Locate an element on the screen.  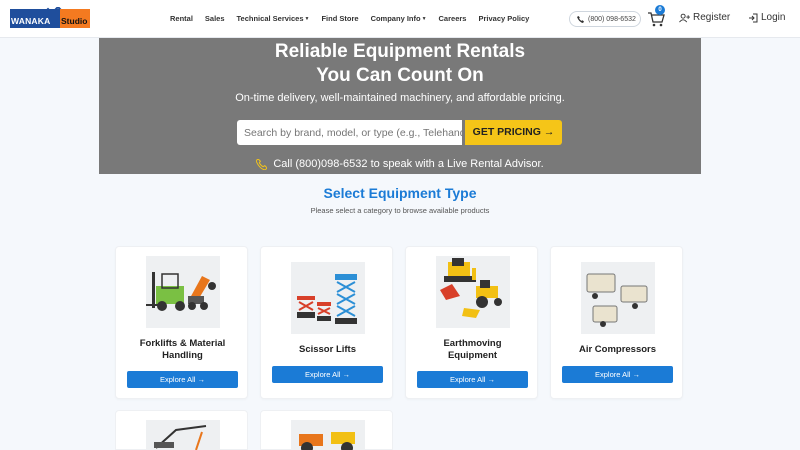
category-title-line1: Earthmoving is located at coordinates (472, 343).